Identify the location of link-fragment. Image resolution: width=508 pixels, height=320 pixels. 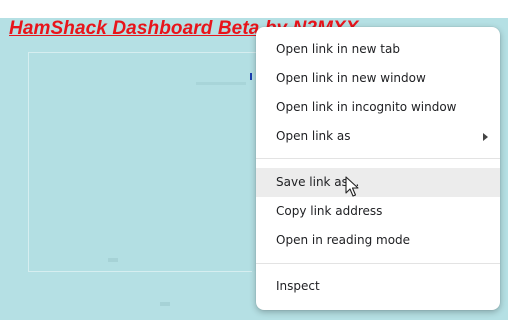
(251, 76).